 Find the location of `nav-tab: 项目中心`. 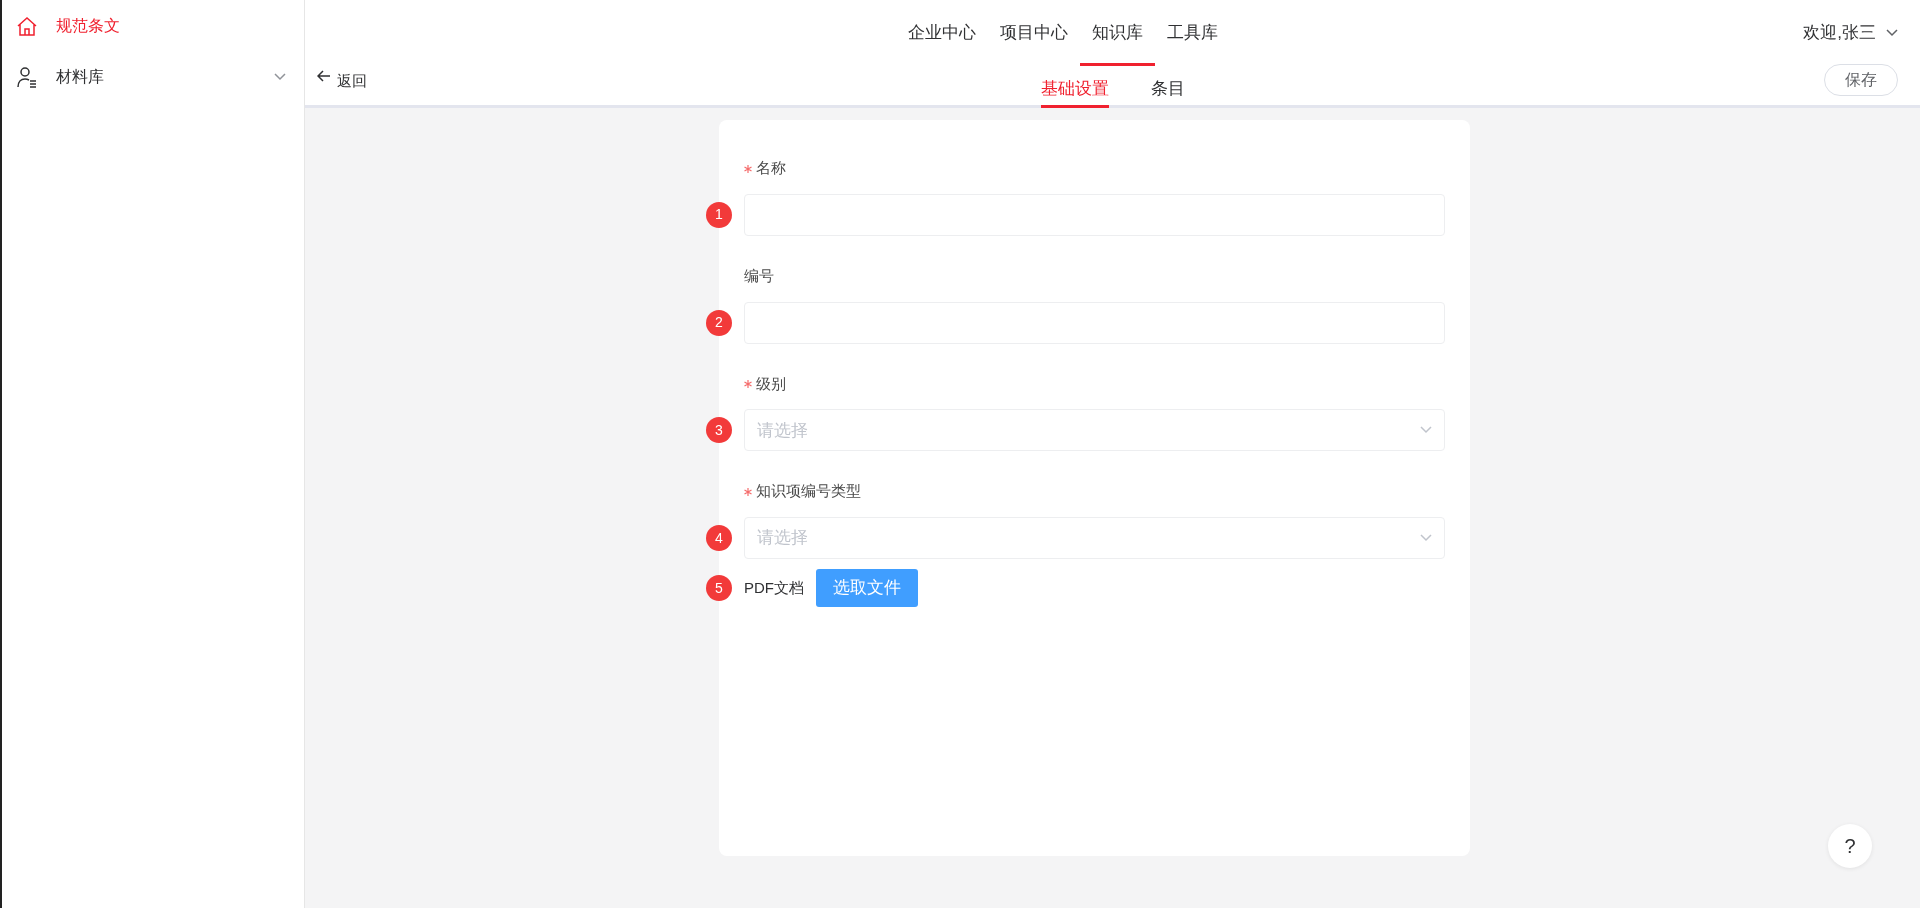

nav-tab: 项目中心 is located at coordinates (1033, 33).